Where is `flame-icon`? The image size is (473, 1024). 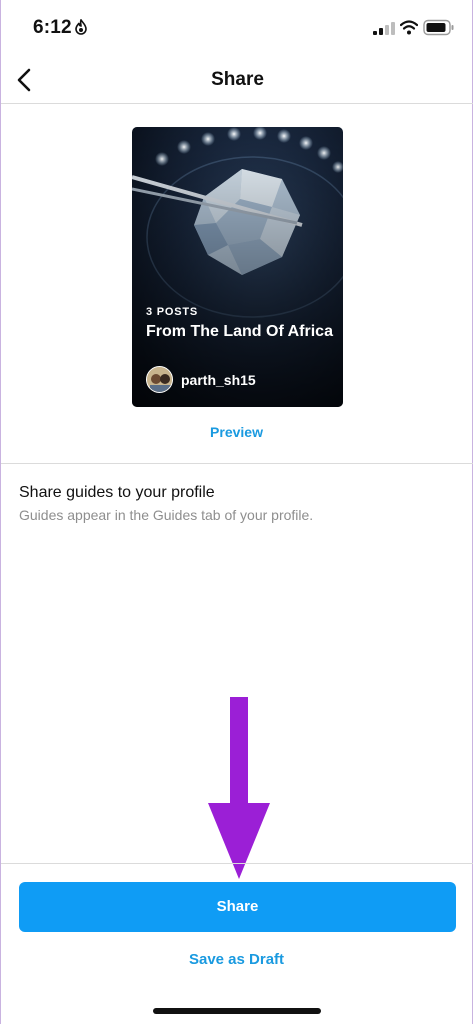 flame-icon is located at coordinates (81, 27).